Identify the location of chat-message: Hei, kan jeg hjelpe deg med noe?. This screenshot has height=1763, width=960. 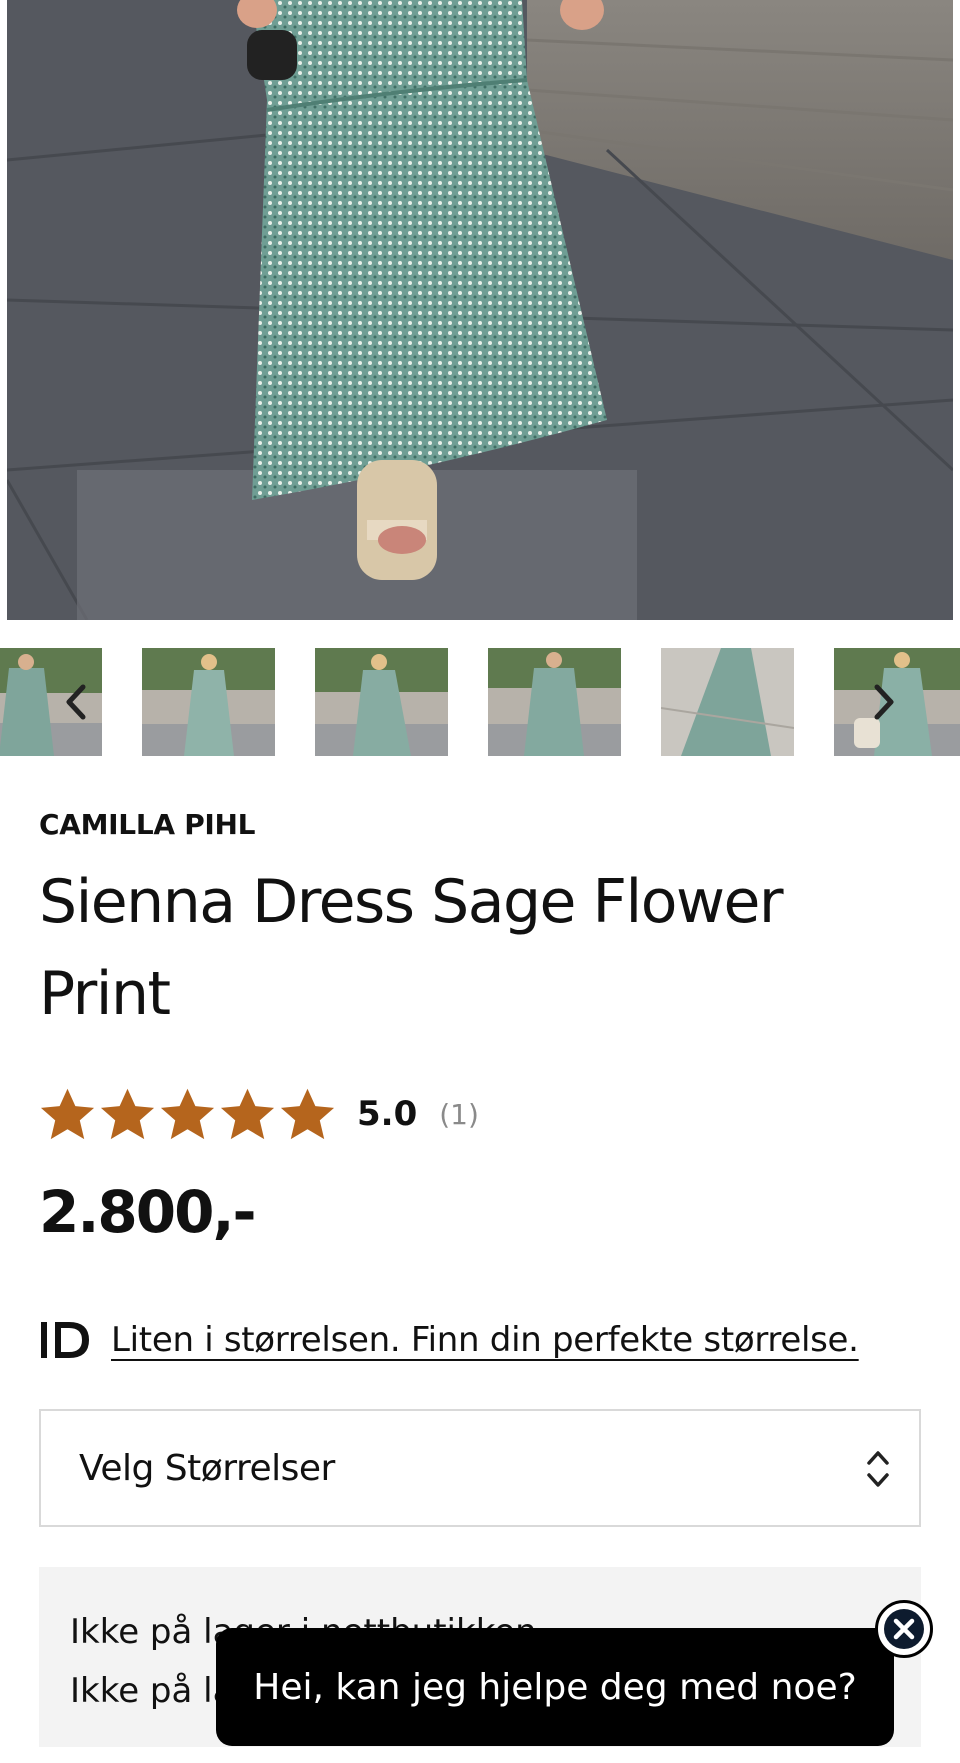
(555, 1687).